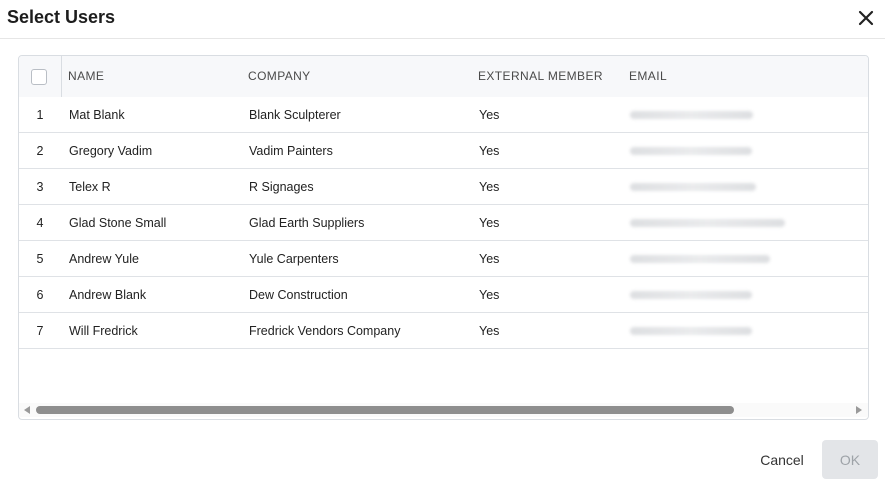 This screenshot has height=487, width=885. Describe the element at coordinates (866, 18) in the screenshot. I see `close-icon` at that location.